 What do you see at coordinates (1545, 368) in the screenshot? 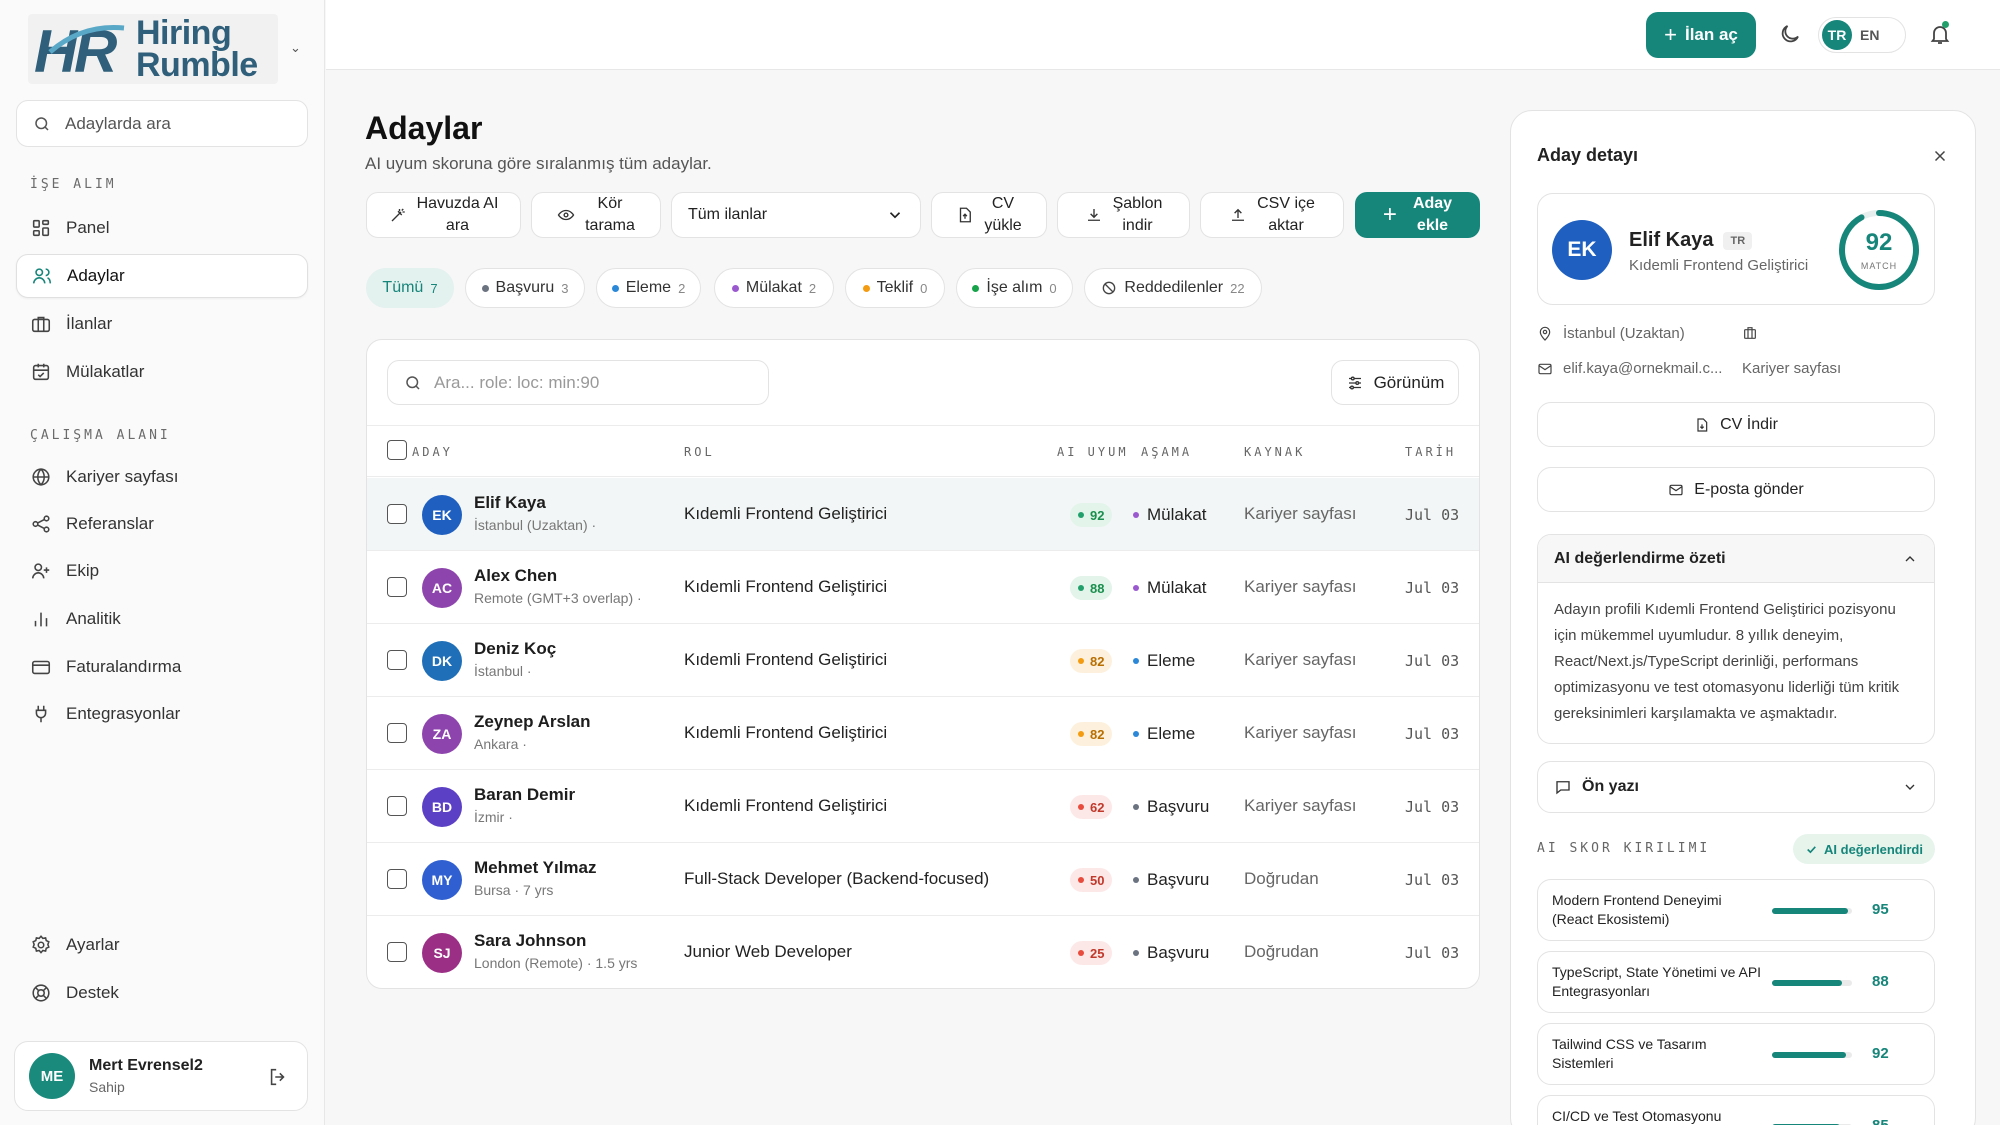
I see `mail-icon` at bounding box center [1545, 368].